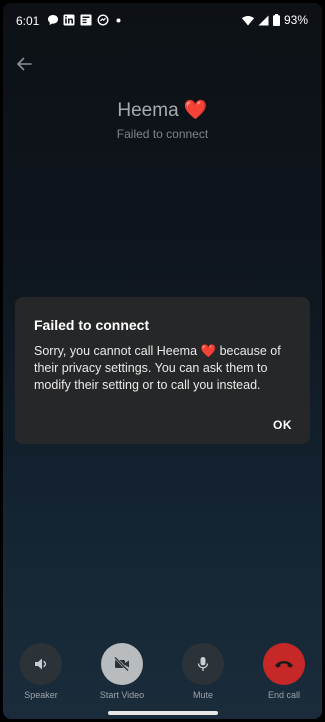 The width and height of the screenshot is (325, 722). Describe the element at coordinates (208, 351) in the screenshot. I see `dialog-heart-emoji-icon: ❤️` at that location.